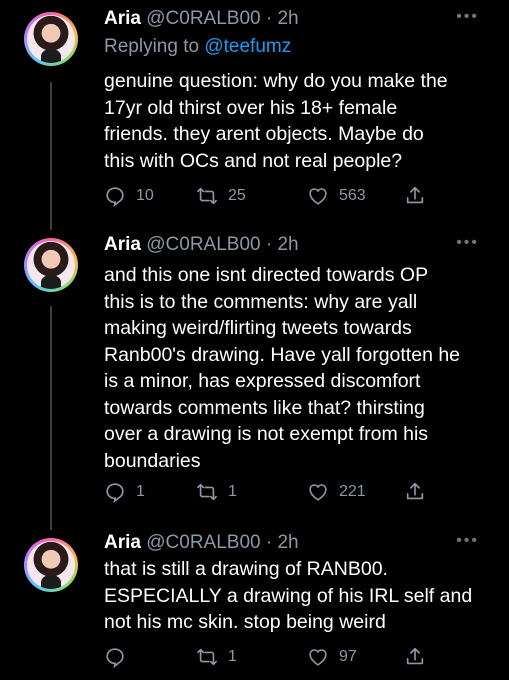 The height and width of the screenshot is (680, 509). I want to click on replying-to: Replying to @teefumz, so click(197, 47).